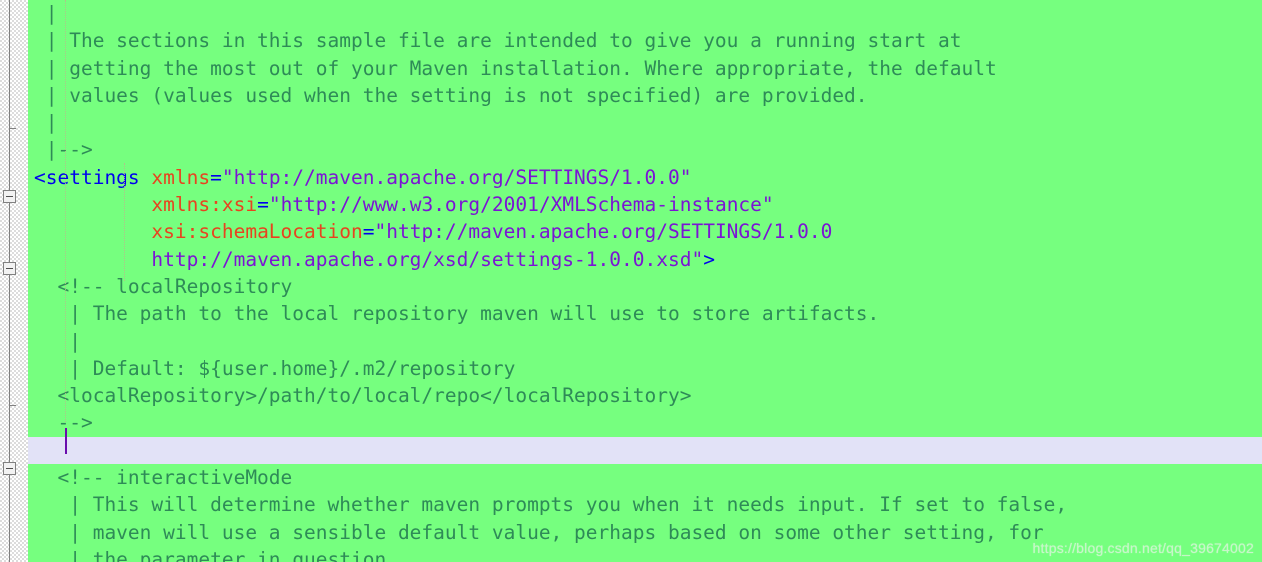 This screenshot has height=562, width=1262. I want to click on text-caret, so click(66, 441).